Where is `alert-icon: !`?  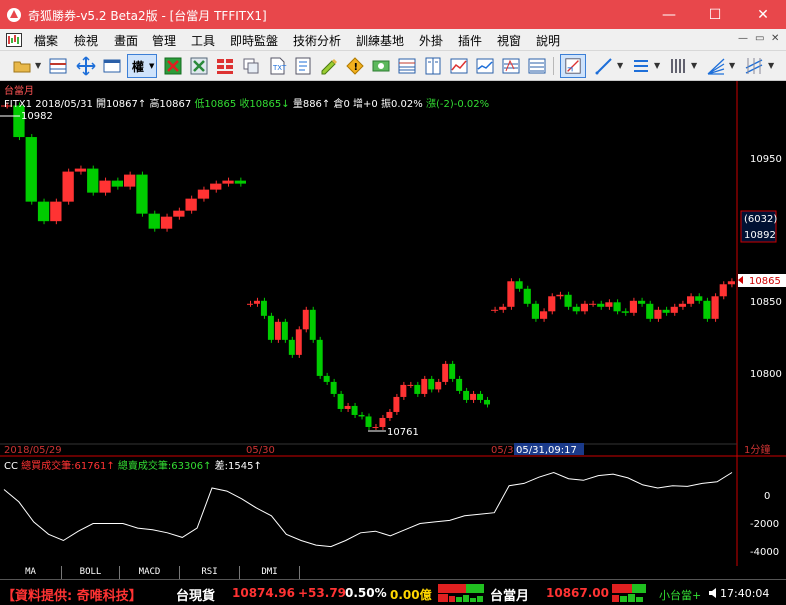 alert-icon: ! is located at coordinates (355, 66).